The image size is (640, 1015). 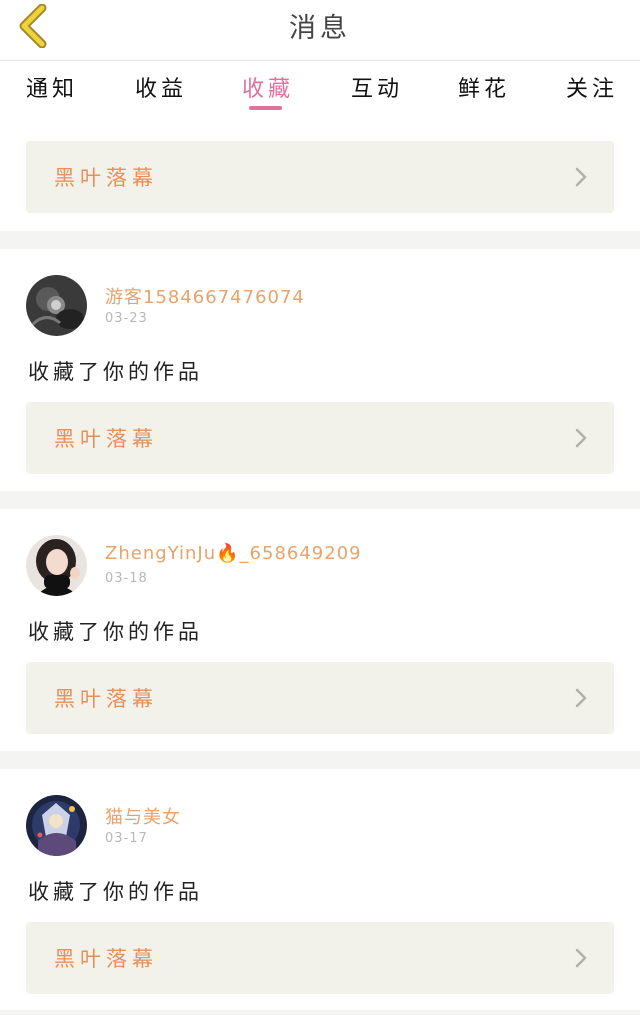 What do you see at coordinates (205, 296) in the screenshot?
I see `username: 游客1584667476074` at bounding box center [205, 296].